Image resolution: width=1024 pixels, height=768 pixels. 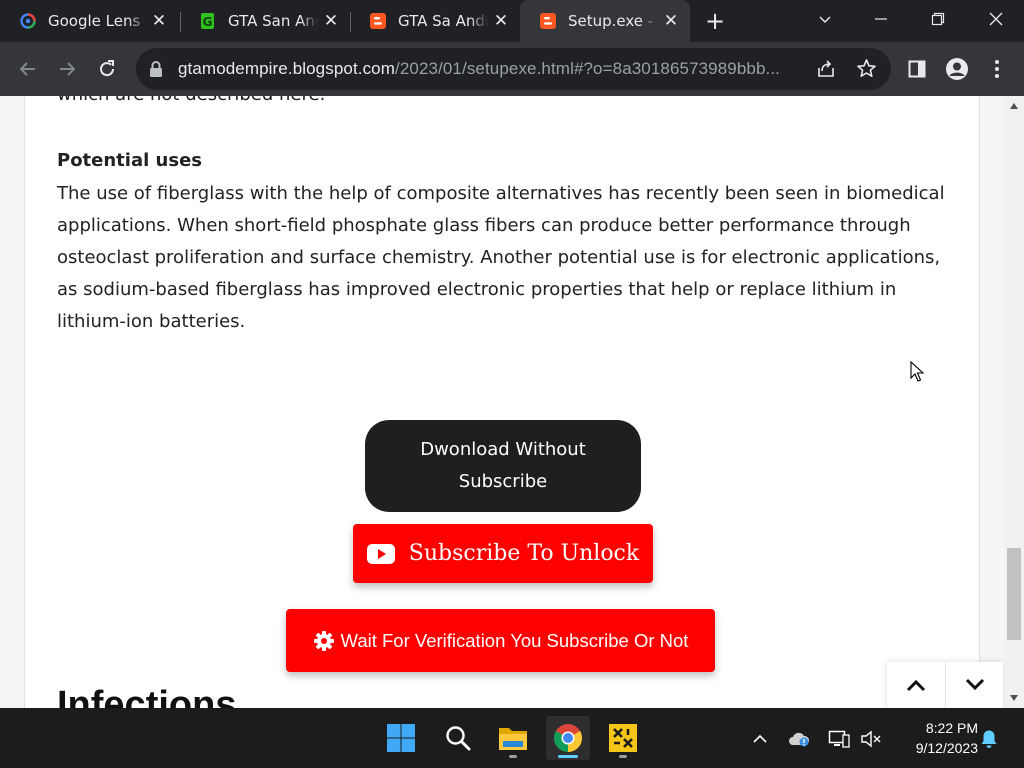 What do you see at coordinates (568, 756) in the screenshot?
I see `active-indicator` at bounding box center [568, 756].